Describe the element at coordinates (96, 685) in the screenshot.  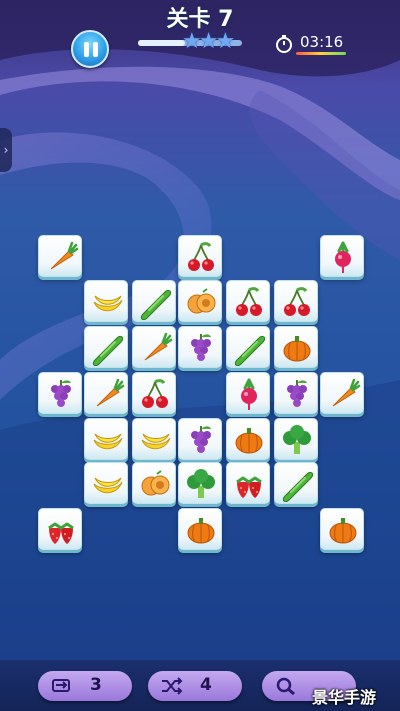
I see `undo-count: 3` at that location.